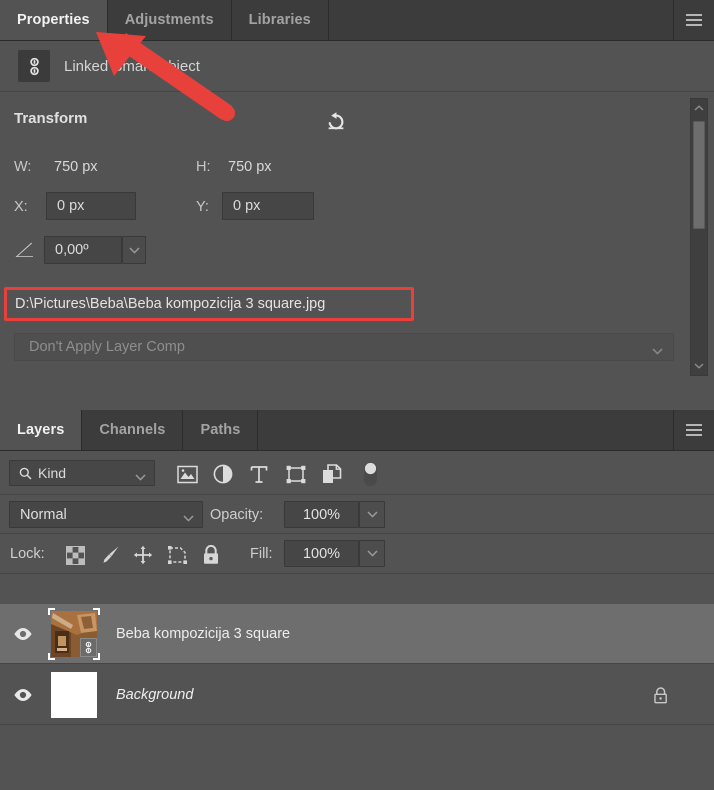 This screenshot has width=714, height=790. What do you see at coordinates (699, 108) in the screenshot?
I see `chevron-up-icon` at bounding box center [699, 108].